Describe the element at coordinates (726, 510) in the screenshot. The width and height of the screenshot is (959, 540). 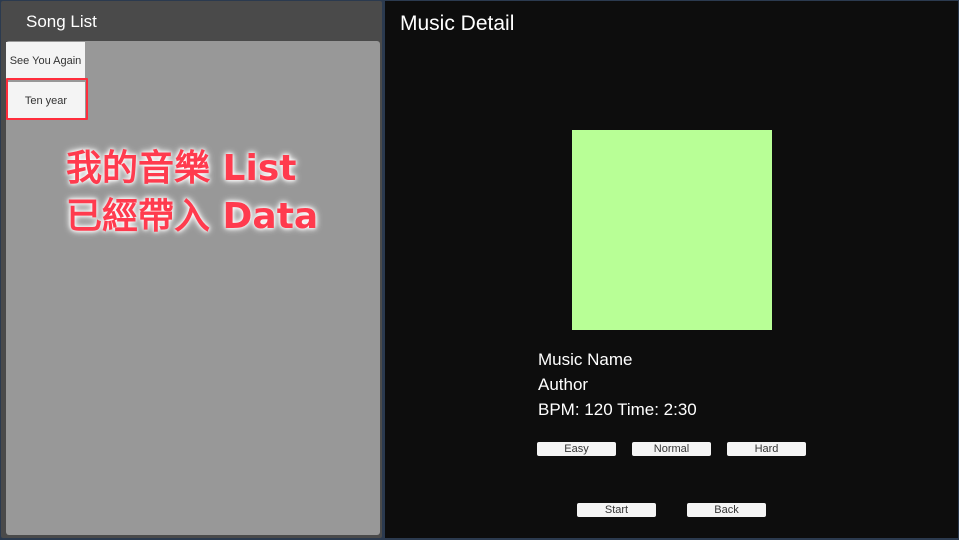
I see `back-button: Back` at that location.